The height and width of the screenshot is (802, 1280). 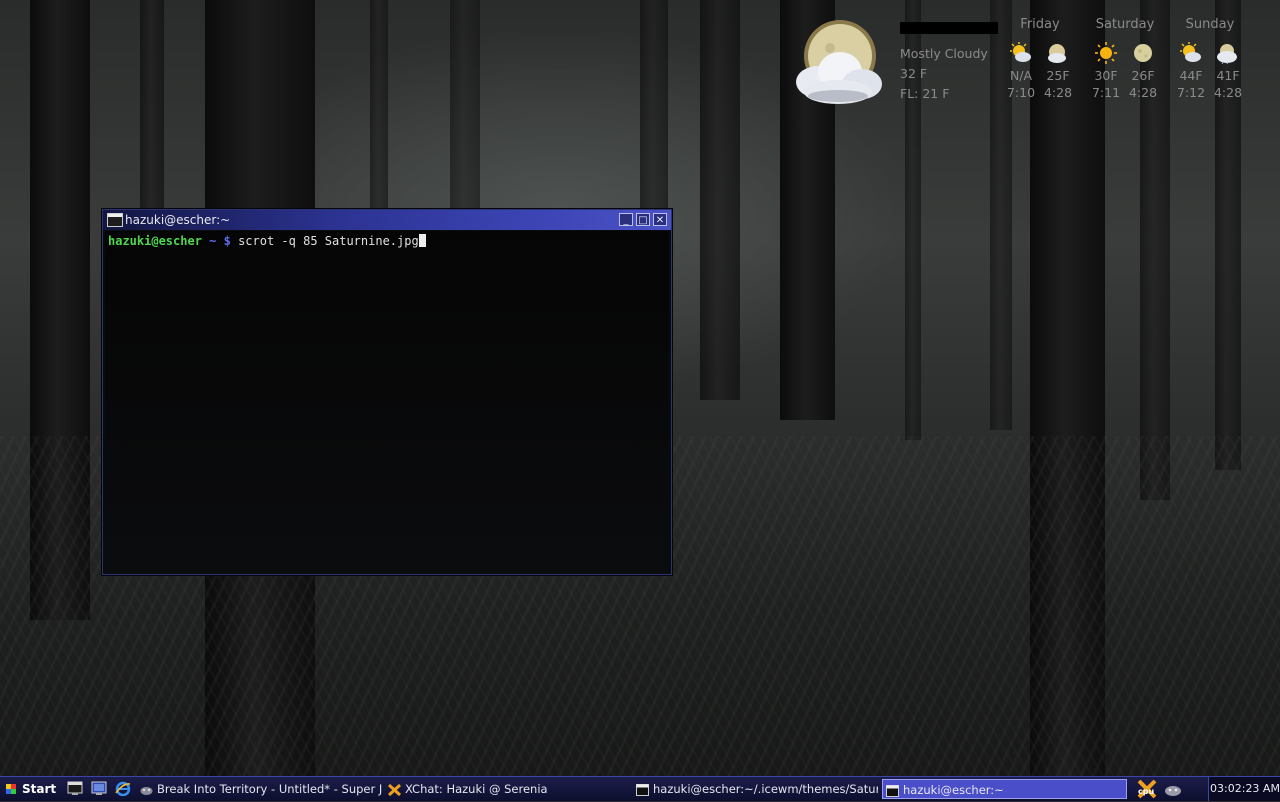 I want to click on cpu-tray-label: cpu, so click(x=1146, y=791).